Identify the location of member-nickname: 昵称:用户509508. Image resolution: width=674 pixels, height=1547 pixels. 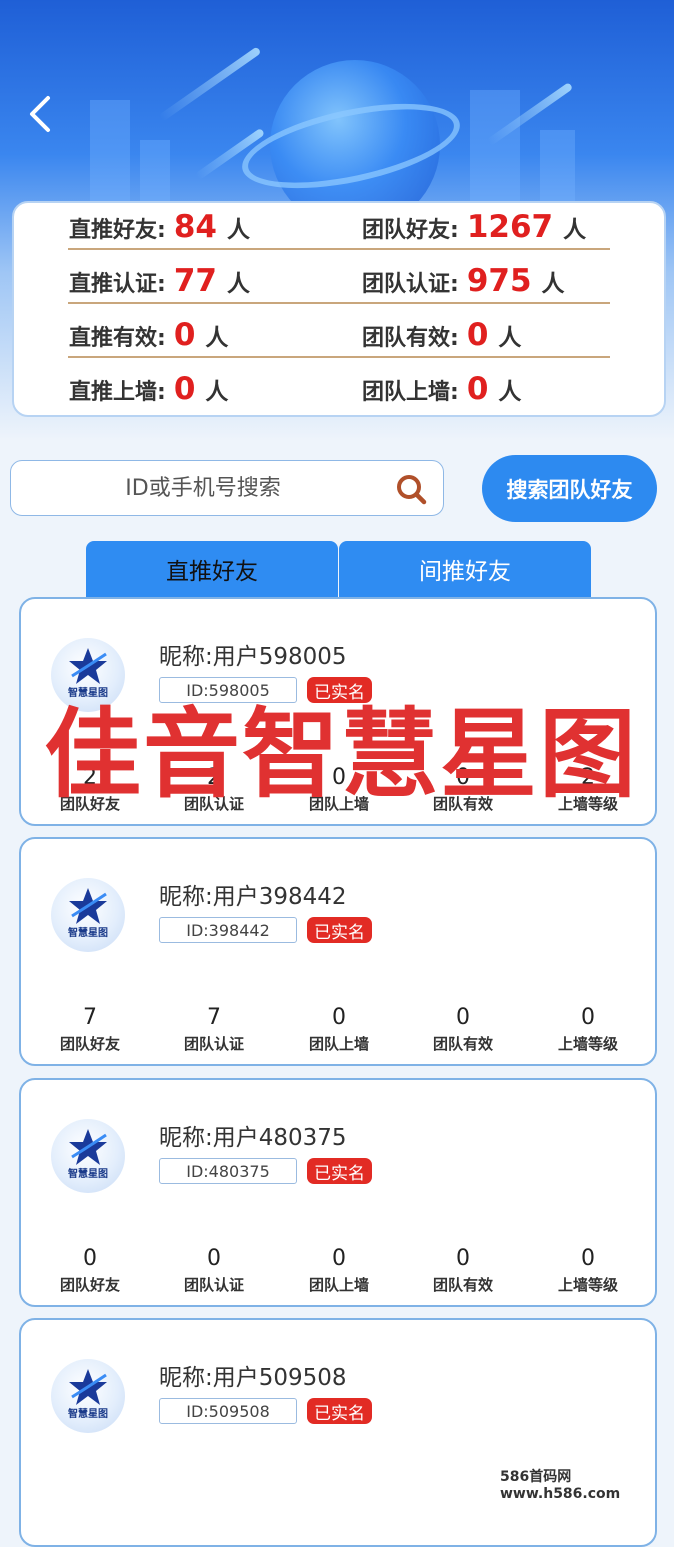
(253, 1378).